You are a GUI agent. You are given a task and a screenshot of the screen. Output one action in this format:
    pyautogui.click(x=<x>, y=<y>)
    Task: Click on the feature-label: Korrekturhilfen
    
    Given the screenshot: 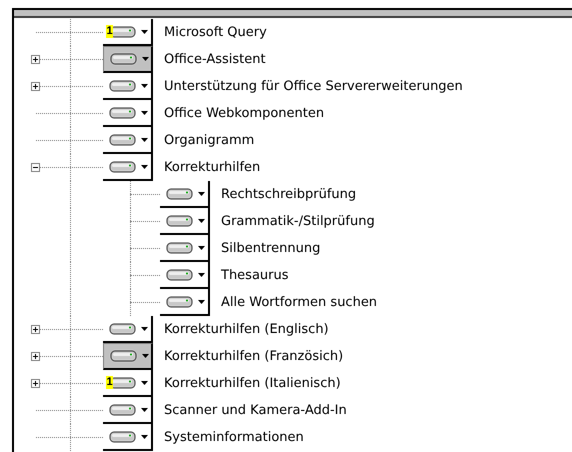 What is the action you would take?
    pyautogui.click(x=212, y=167)
    